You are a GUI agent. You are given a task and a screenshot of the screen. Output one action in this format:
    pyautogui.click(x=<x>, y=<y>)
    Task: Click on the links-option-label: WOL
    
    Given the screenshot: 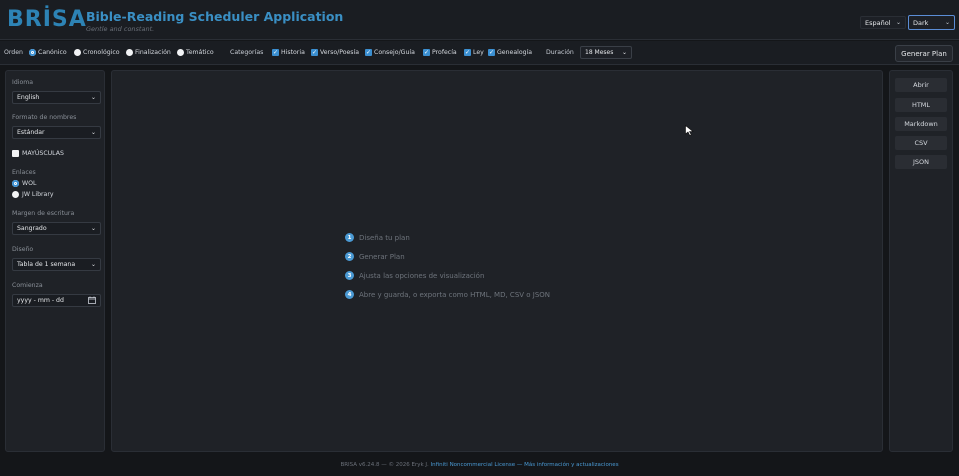 What is the action you would take?
    pyautogui.click(x=29, y=183)
    